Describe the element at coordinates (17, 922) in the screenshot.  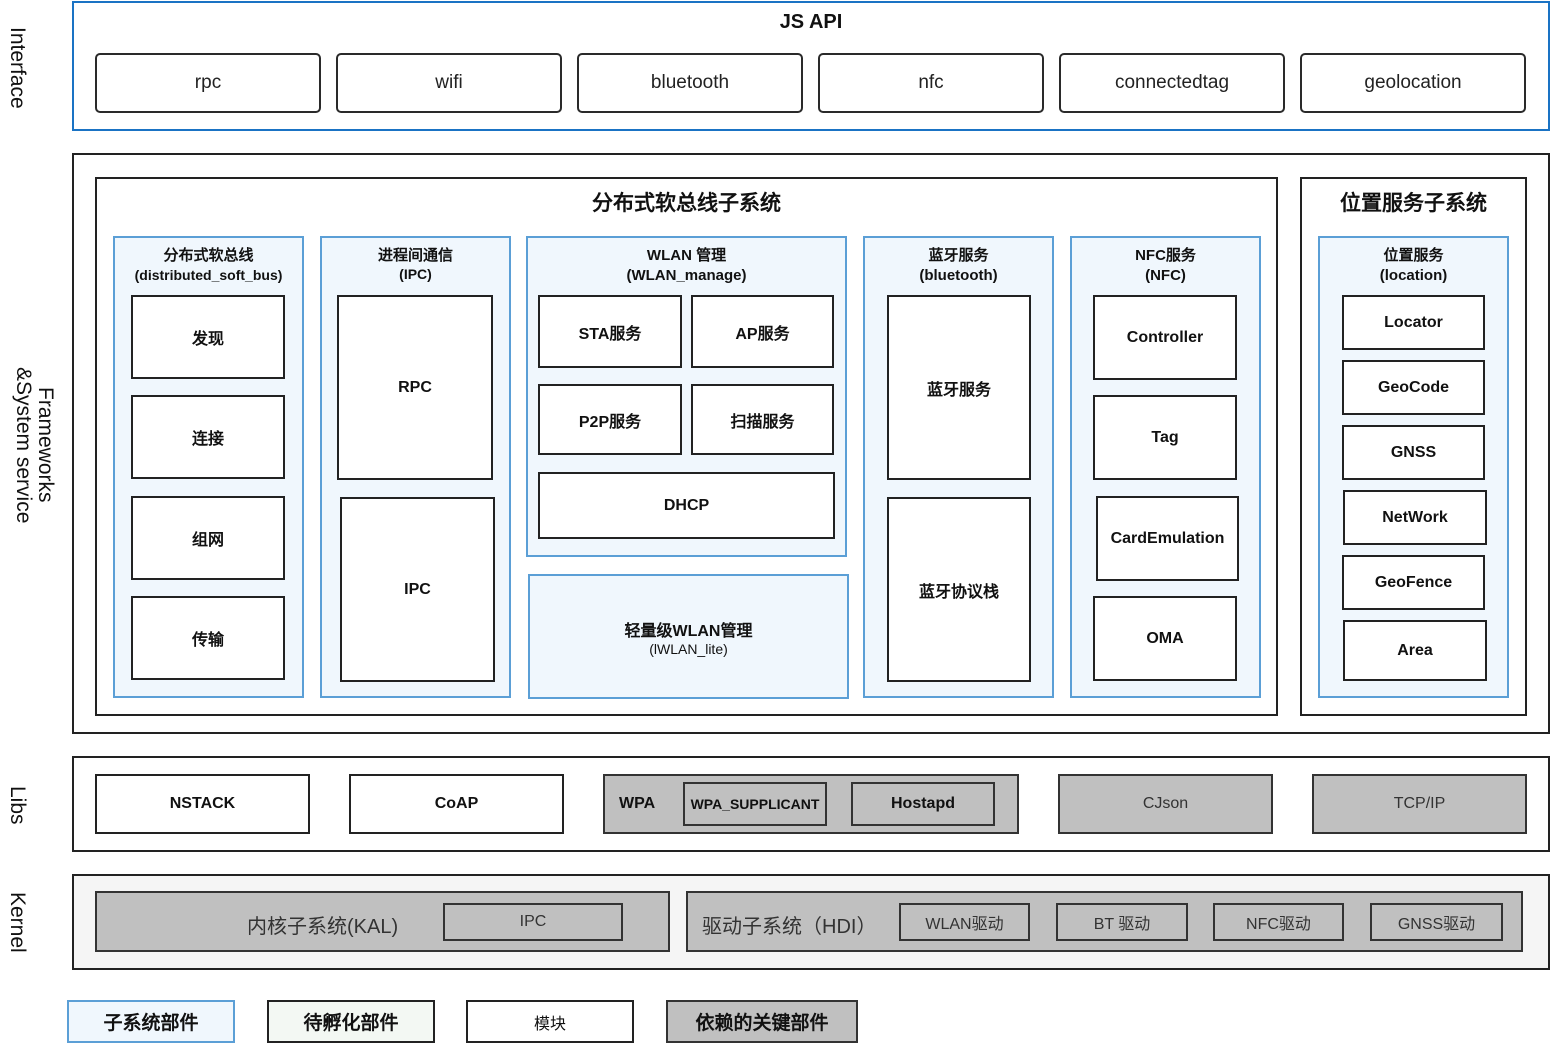
I see `layer-label-kernel: Kernel` at that location.